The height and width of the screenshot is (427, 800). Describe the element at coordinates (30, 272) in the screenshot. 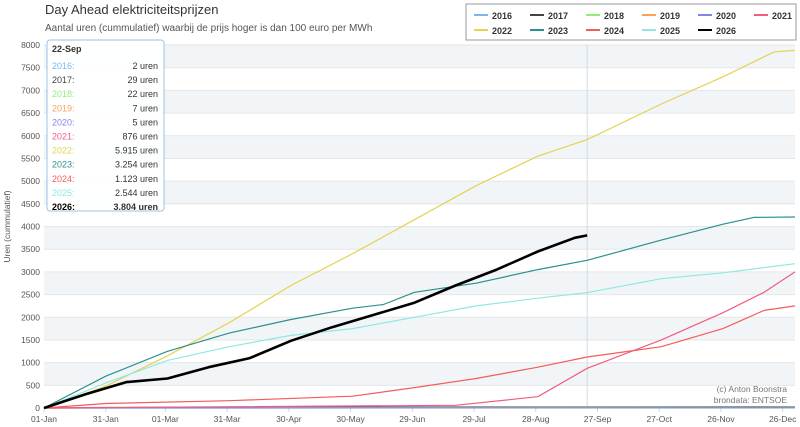

I see `y-tick-label: 3000` at that location.